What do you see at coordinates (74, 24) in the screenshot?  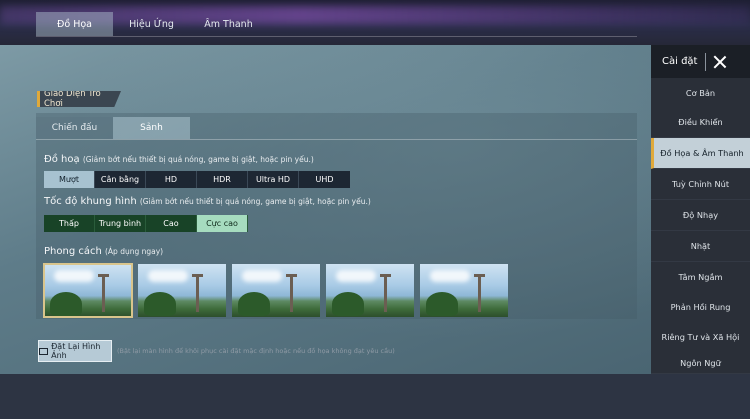 I see `tab-graphics: Đồ Họa` at bounding box center [74, 24].